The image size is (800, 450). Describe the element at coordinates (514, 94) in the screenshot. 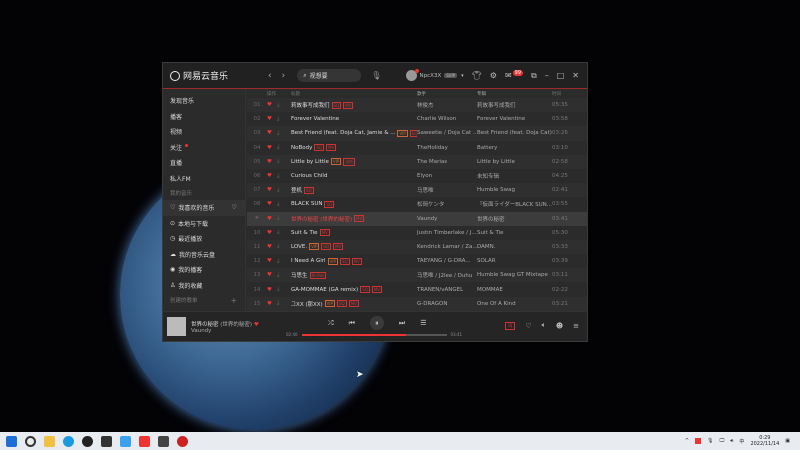

I see `column-album: 专辑` at that location.